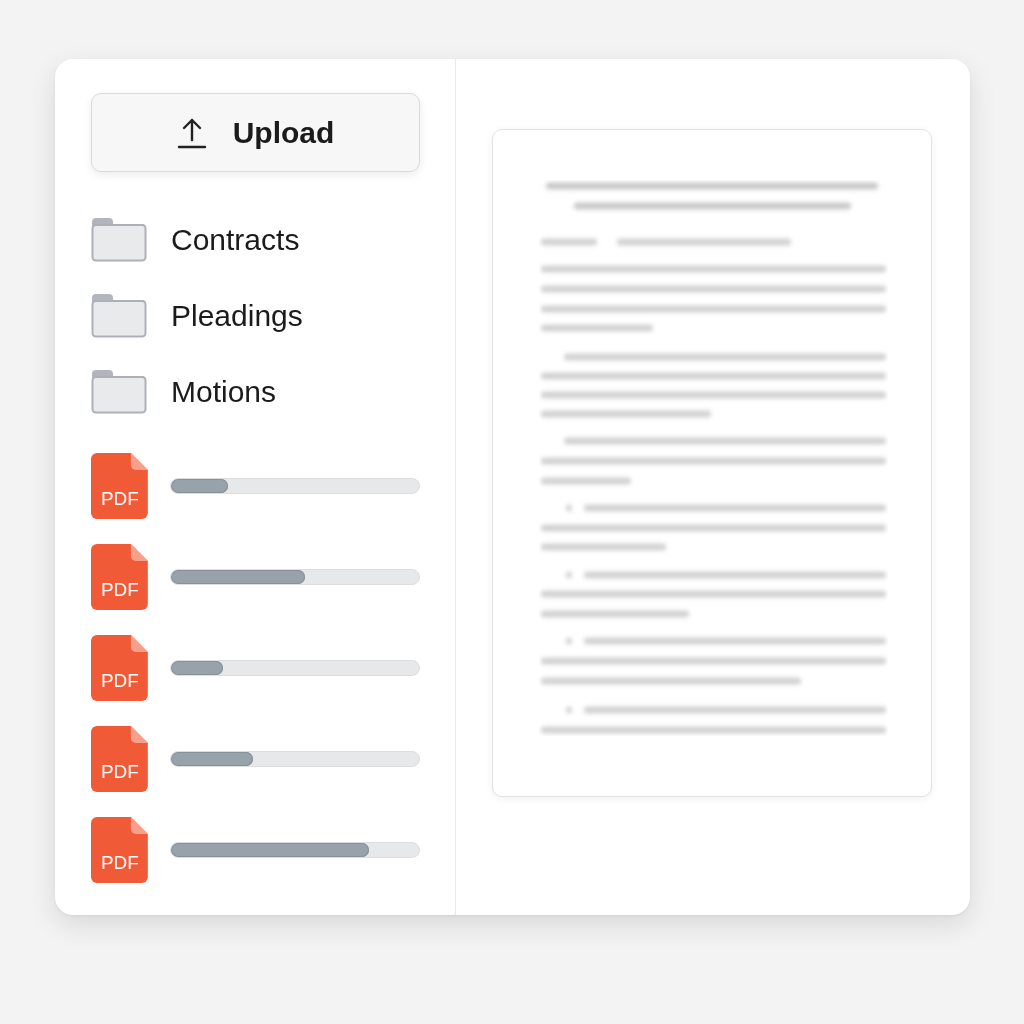  Describe the element at coordinates (197, 315) in the screenshot. I see `folder-item: Pleadings` at that location.